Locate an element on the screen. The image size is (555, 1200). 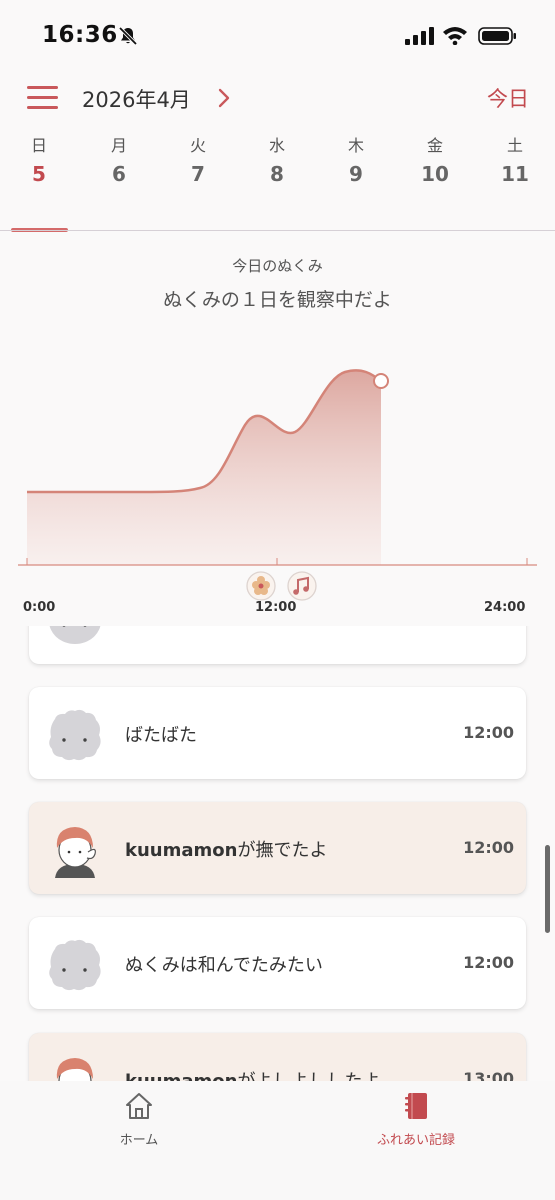
day-of-week: 月 is located at coordinates (118, 145).